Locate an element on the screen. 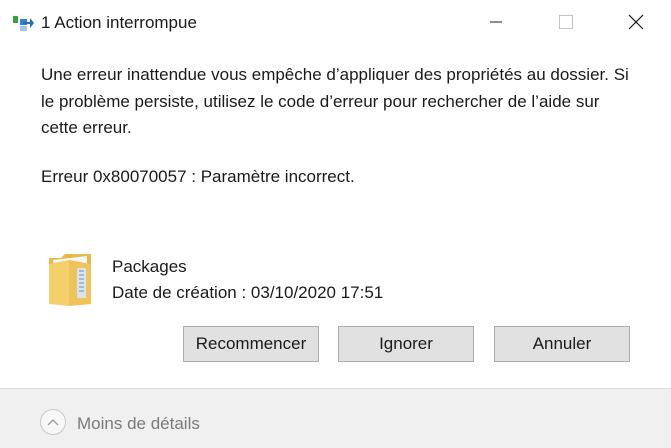 The image size is (671, 448). chevron-up-icon is located at coordinates (53, 422).